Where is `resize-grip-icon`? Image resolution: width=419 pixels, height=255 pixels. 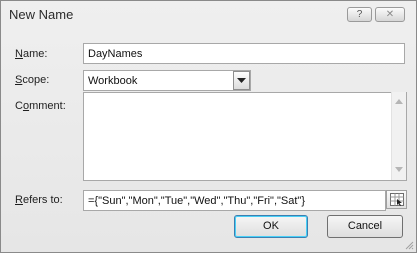 resize-grip-icon is located at coordinates (409, 245).